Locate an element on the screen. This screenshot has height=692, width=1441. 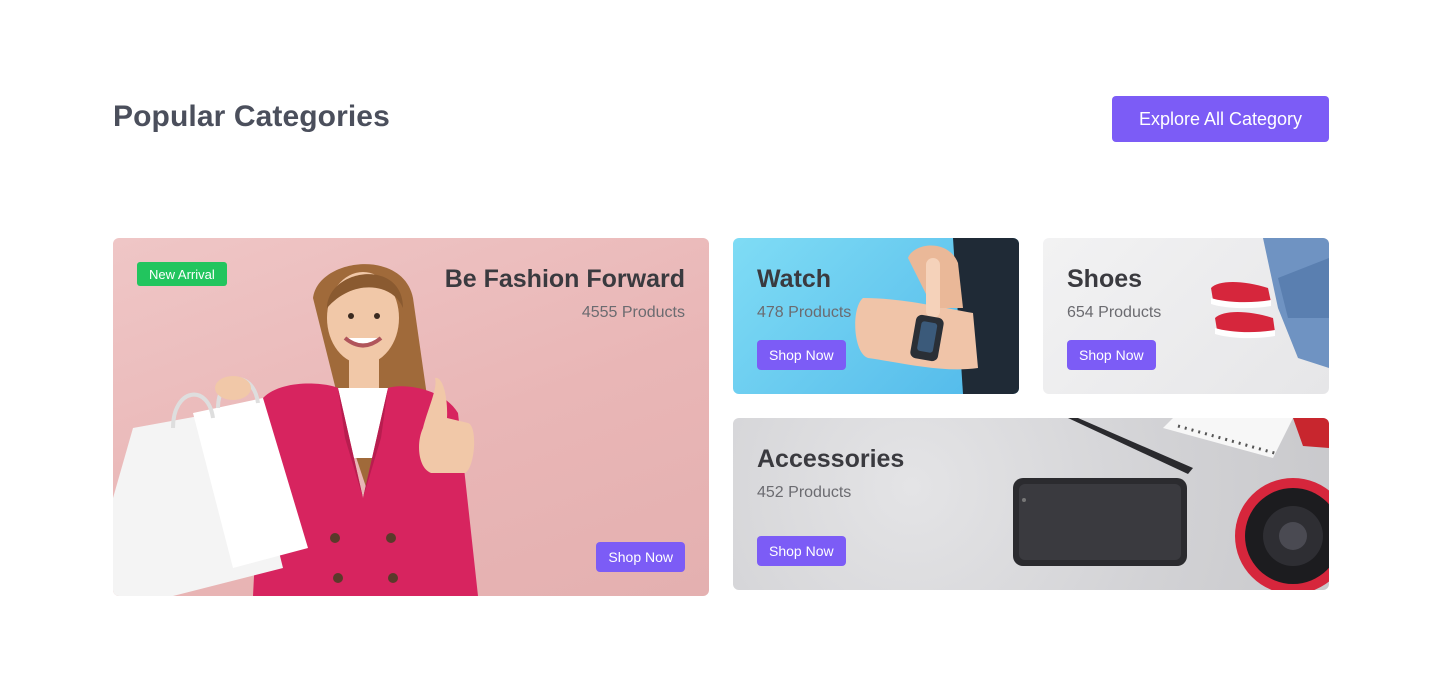
category-card-accessories: Accessories 452 Products Shop Now is located at coordinates (1031, 504).